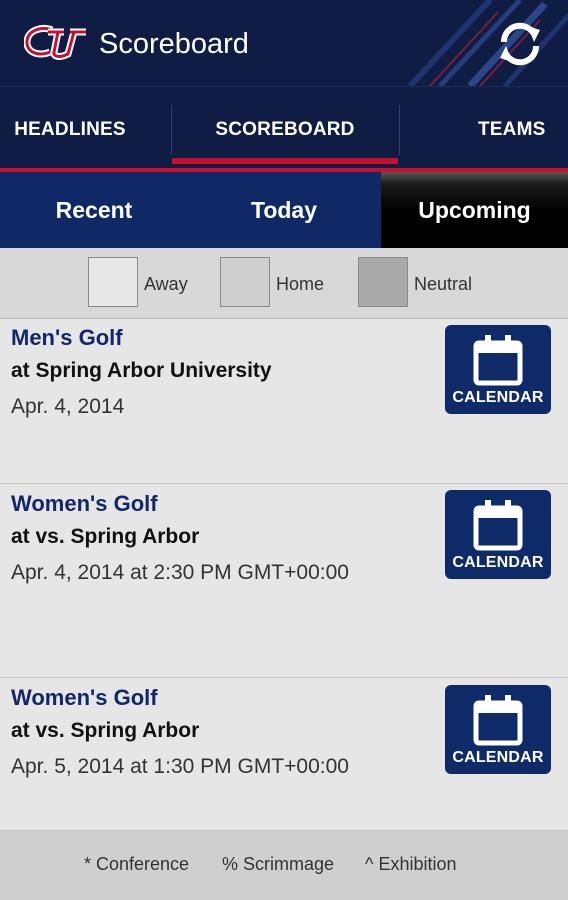  Describe the element at coordinates (245, 282) in the screenshot. I see `home-swatch` at that location.